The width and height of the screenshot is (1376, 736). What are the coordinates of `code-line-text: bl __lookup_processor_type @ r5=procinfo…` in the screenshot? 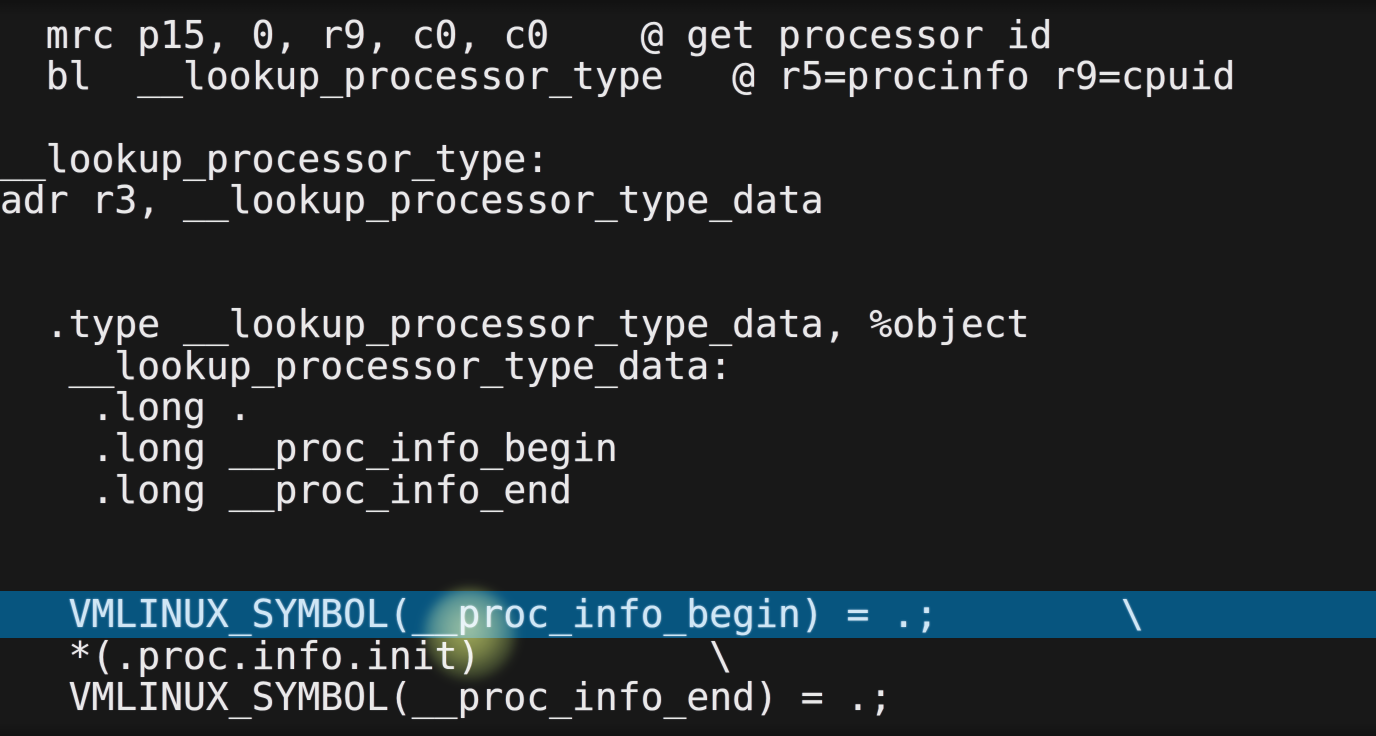 It's located at (618, 76).